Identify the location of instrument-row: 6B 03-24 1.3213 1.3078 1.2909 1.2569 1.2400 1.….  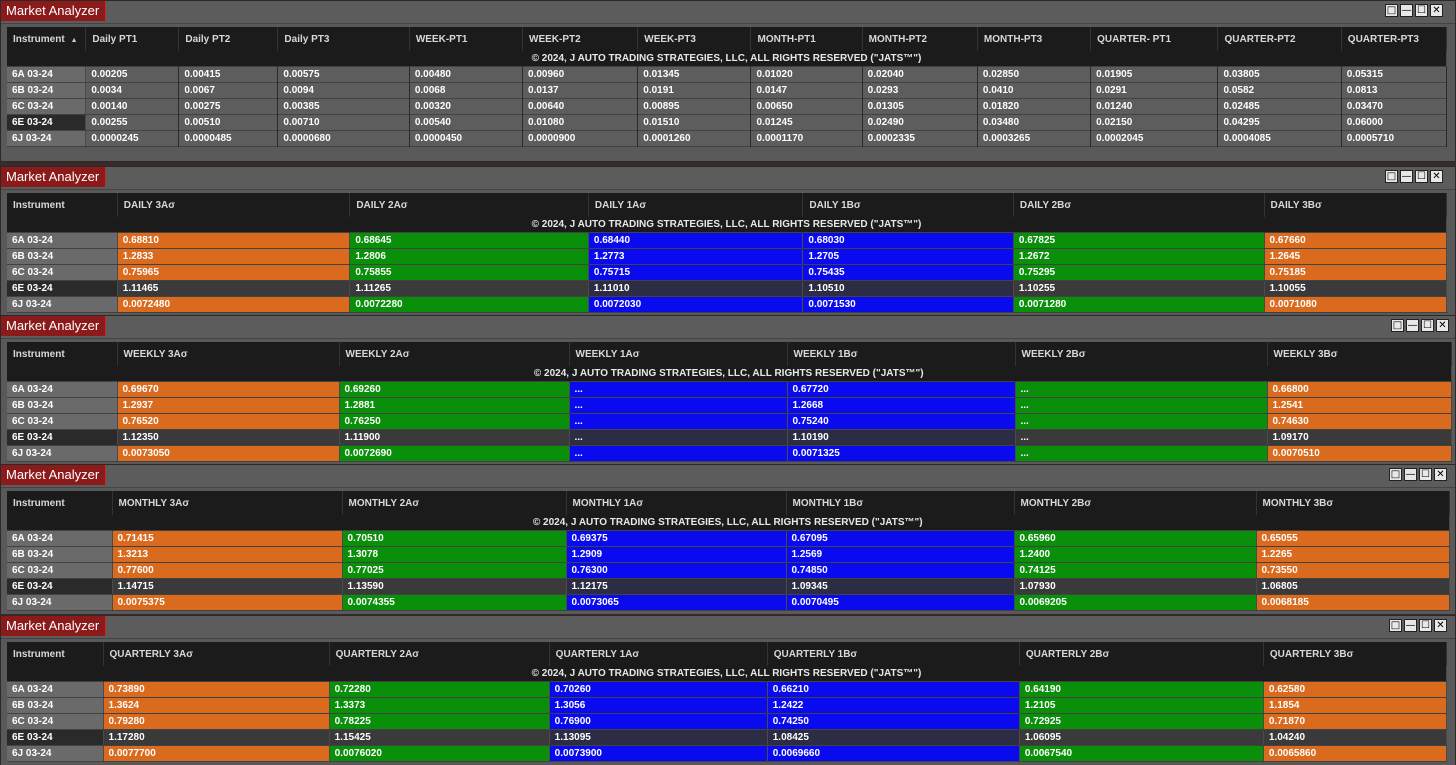
(728, 554).